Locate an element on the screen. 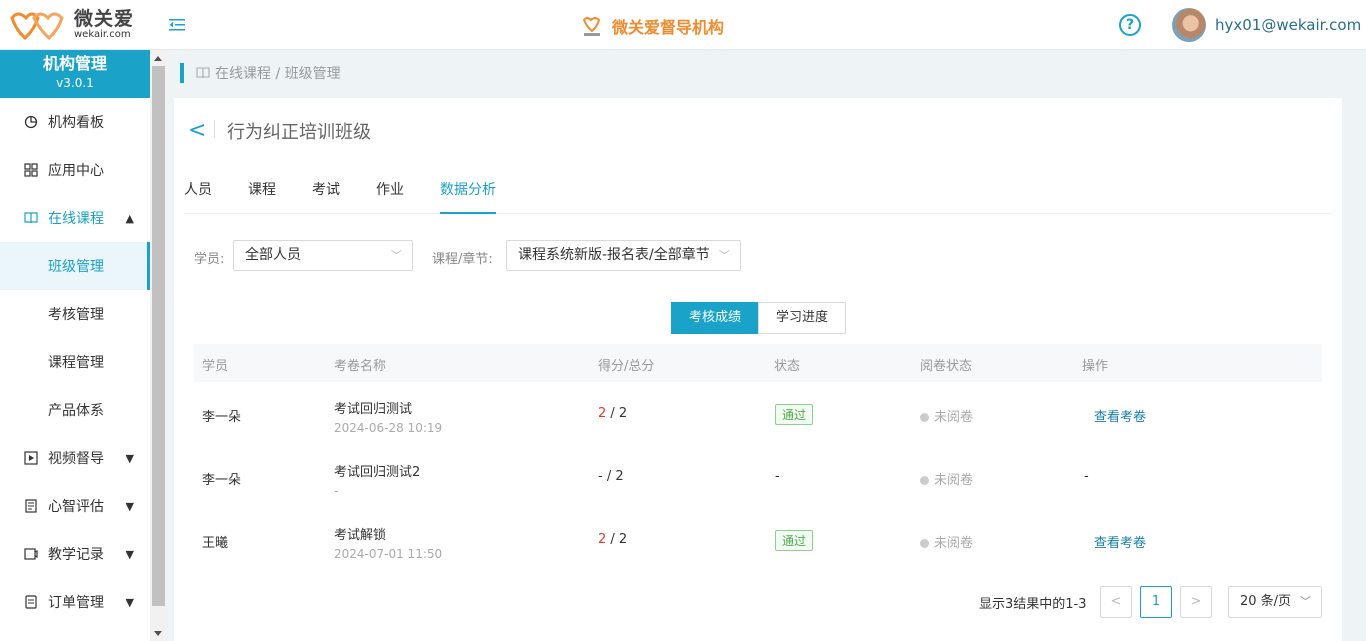  course-select: 课程系统新版-报名表/全部章节 ﹀ is located at coordinates (623, 255).